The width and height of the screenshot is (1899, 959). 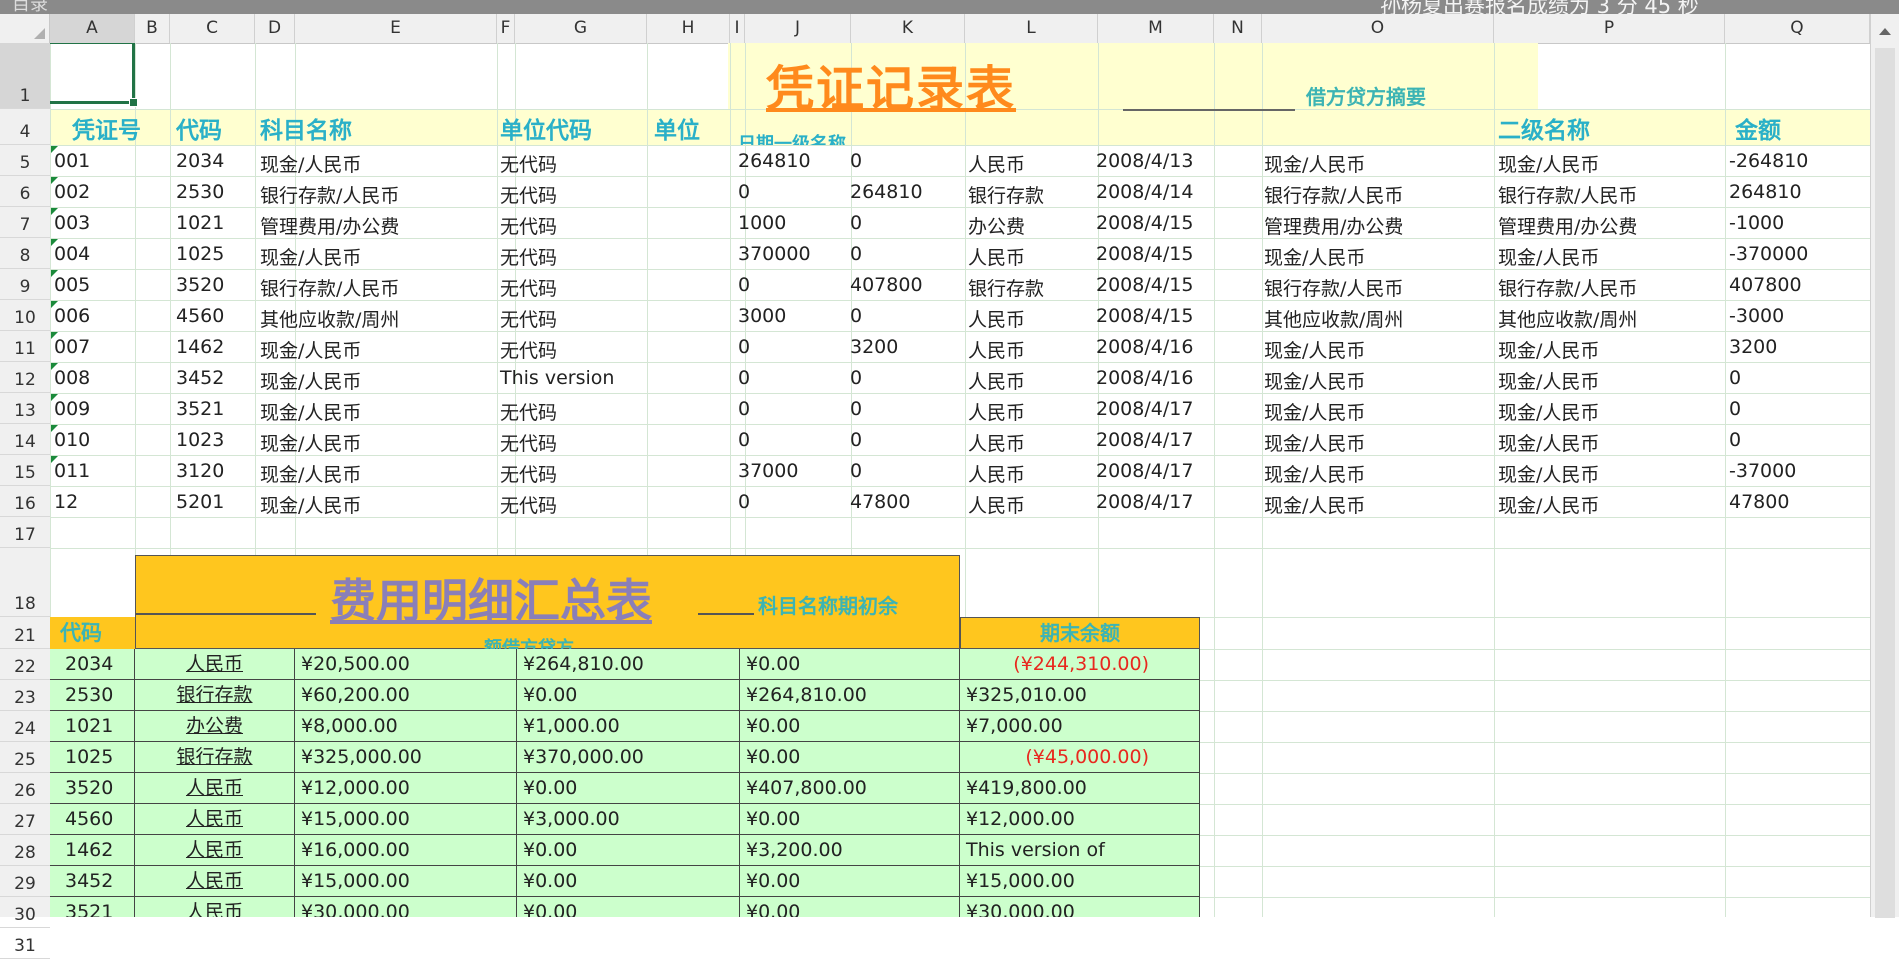 What do you see at coordinates (506, 28) in the screenshot?
I see `column-header-f: F` at bounding box center [506, 28].